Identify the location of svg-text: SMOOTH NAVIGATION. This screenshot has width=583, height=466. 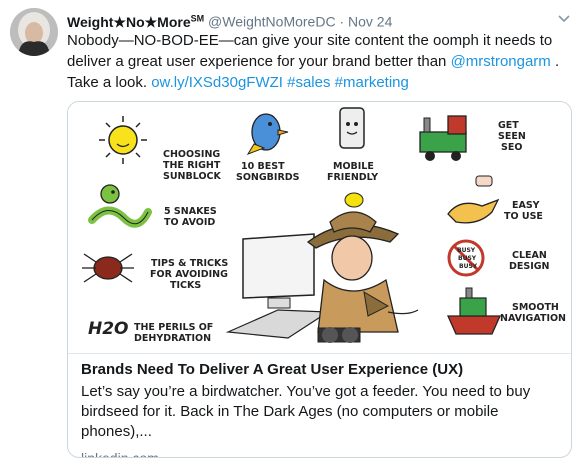
(533, 313).